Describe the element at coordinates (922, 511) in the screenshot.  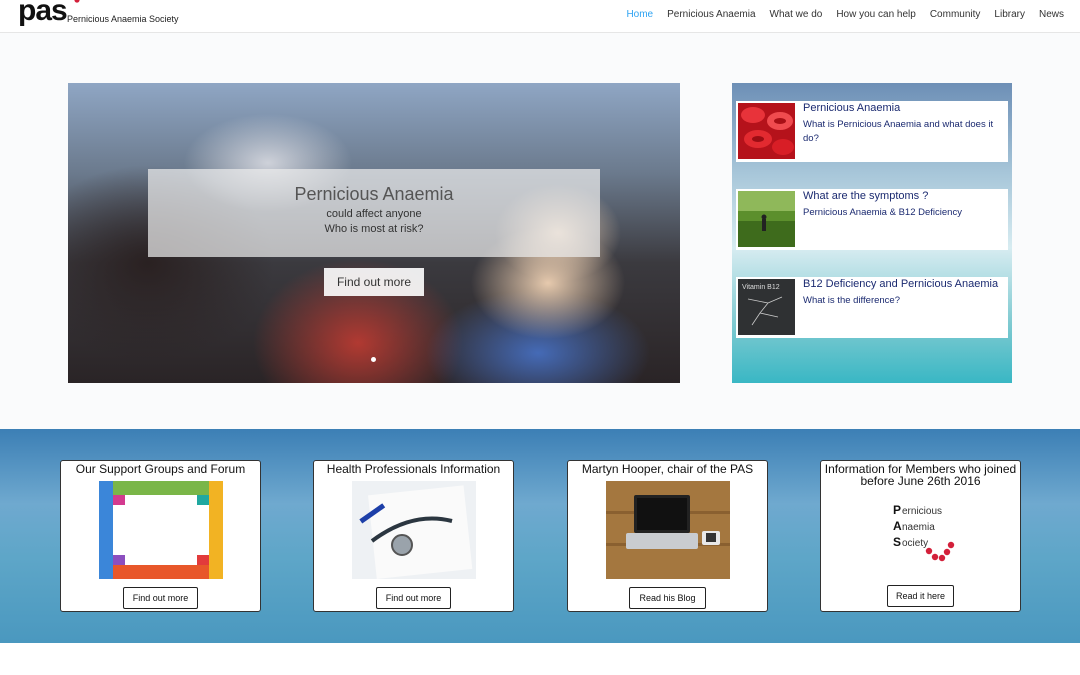
I see `logo-word-ernicious: ernicious` at that location.